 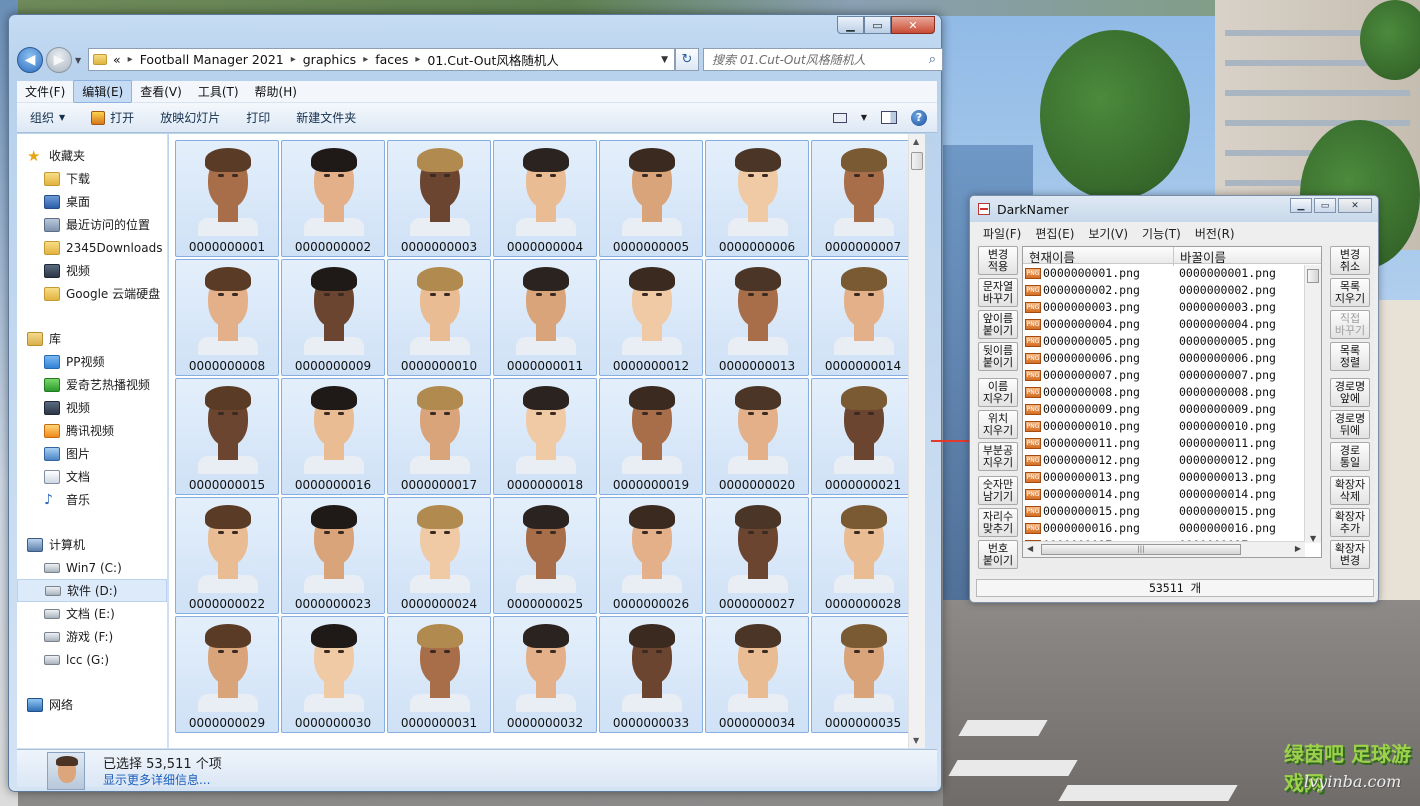 What do you see at coordinates (1164, 494) in the screenshot?
I see `rename-row: PNG 0000000014.png 0000000014.png` at bounding box center [1164, 494].